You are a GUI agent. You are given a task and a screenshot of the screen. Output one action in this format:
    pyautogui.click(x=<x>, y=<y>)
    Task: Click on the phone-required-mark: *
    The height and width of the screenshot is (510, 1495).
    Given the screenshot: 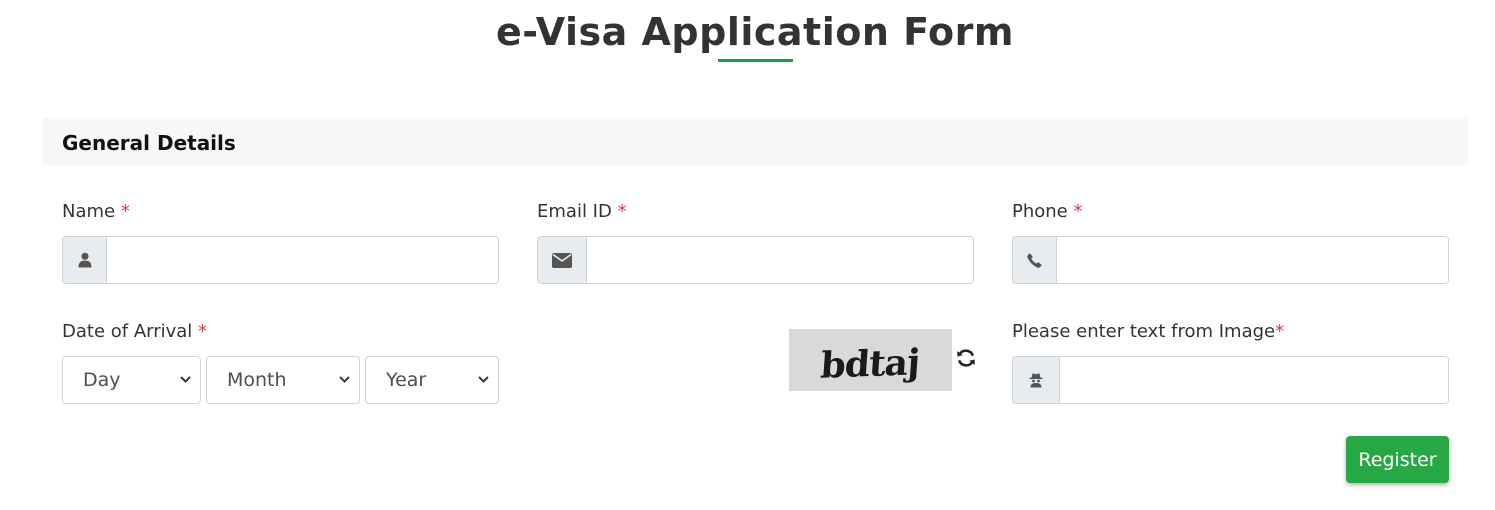 What is the action you would take?
    pyautogui.click(x=1078, y=211)
    